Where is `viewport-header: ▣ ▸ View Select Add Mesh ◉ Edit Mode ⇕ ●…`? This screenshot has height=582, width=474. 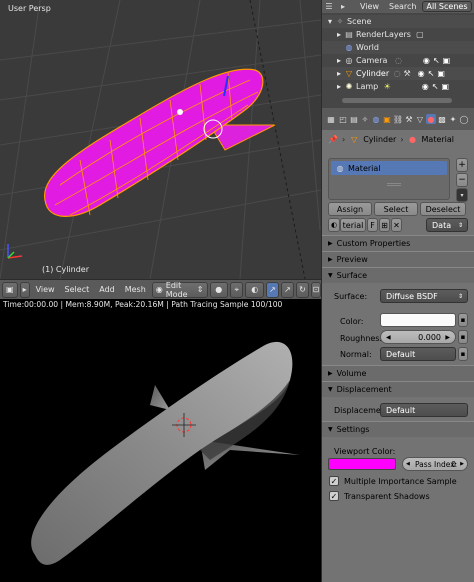
viewport-header: ▣ ▸ View Select Add Mesh ◉ Edit Mode ⇕ ●… is located at coordinates (160, 289).